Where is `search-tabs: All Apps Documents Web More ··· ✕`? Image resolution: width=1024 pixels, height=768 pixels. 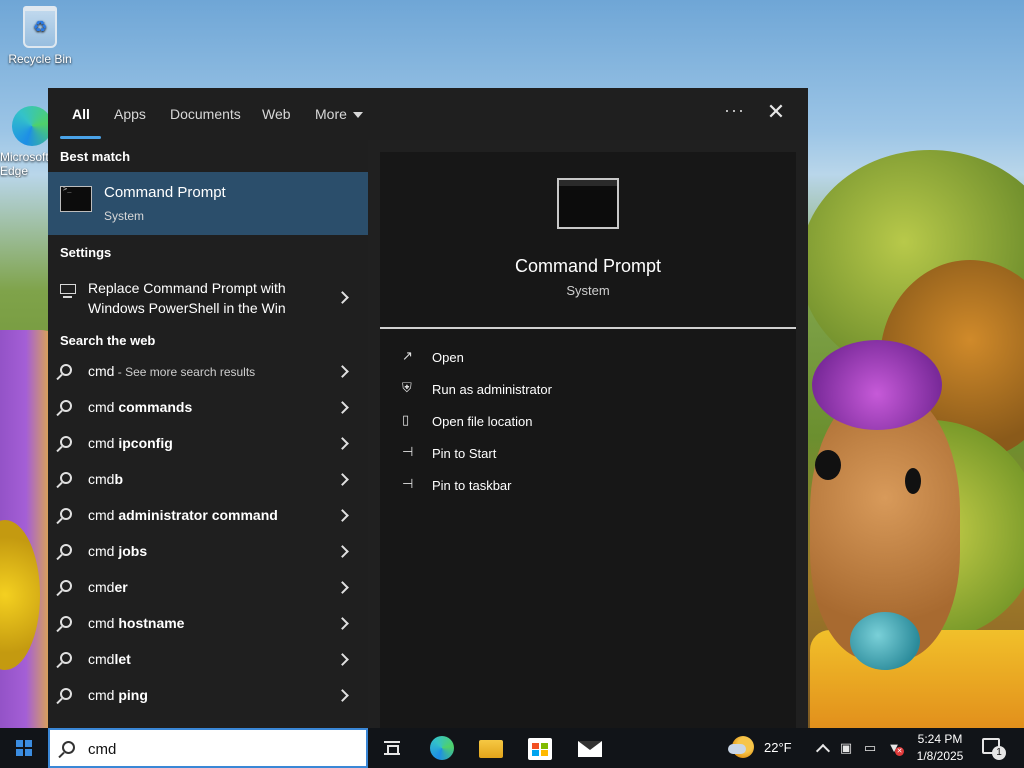
search-tabs: All Apps Documents Web More ··· ✕ is located at coordinates (428, 114).